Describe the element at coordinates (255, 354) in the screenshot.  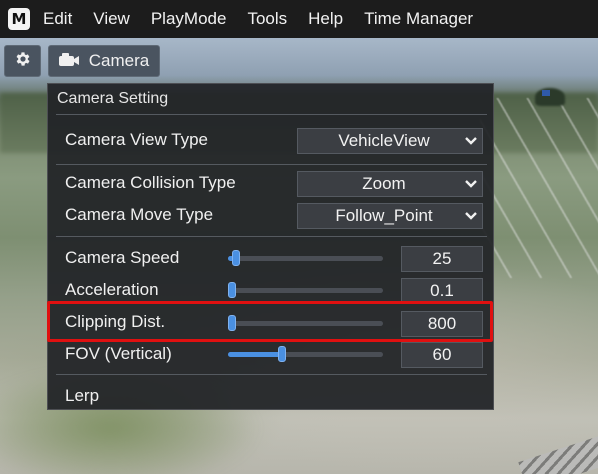
I see `slider-fill` at that location.